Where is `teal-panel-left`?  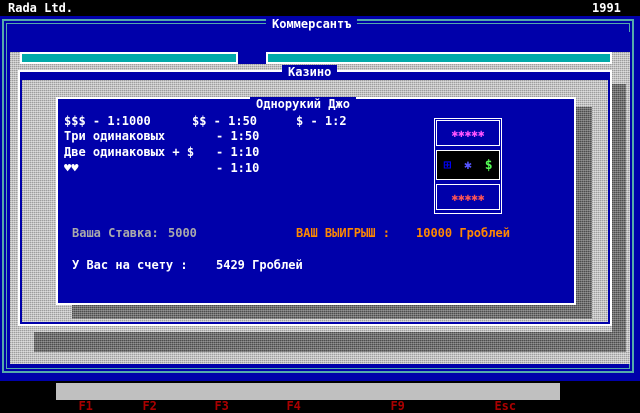
teal-panel-left is located at coordinates (129, 58).